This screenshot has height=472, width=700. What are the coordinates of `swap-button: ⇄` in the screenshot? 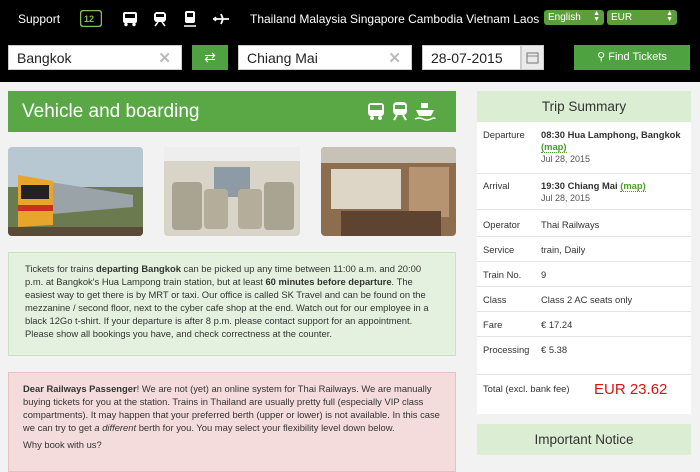 It's located at (210, 57).